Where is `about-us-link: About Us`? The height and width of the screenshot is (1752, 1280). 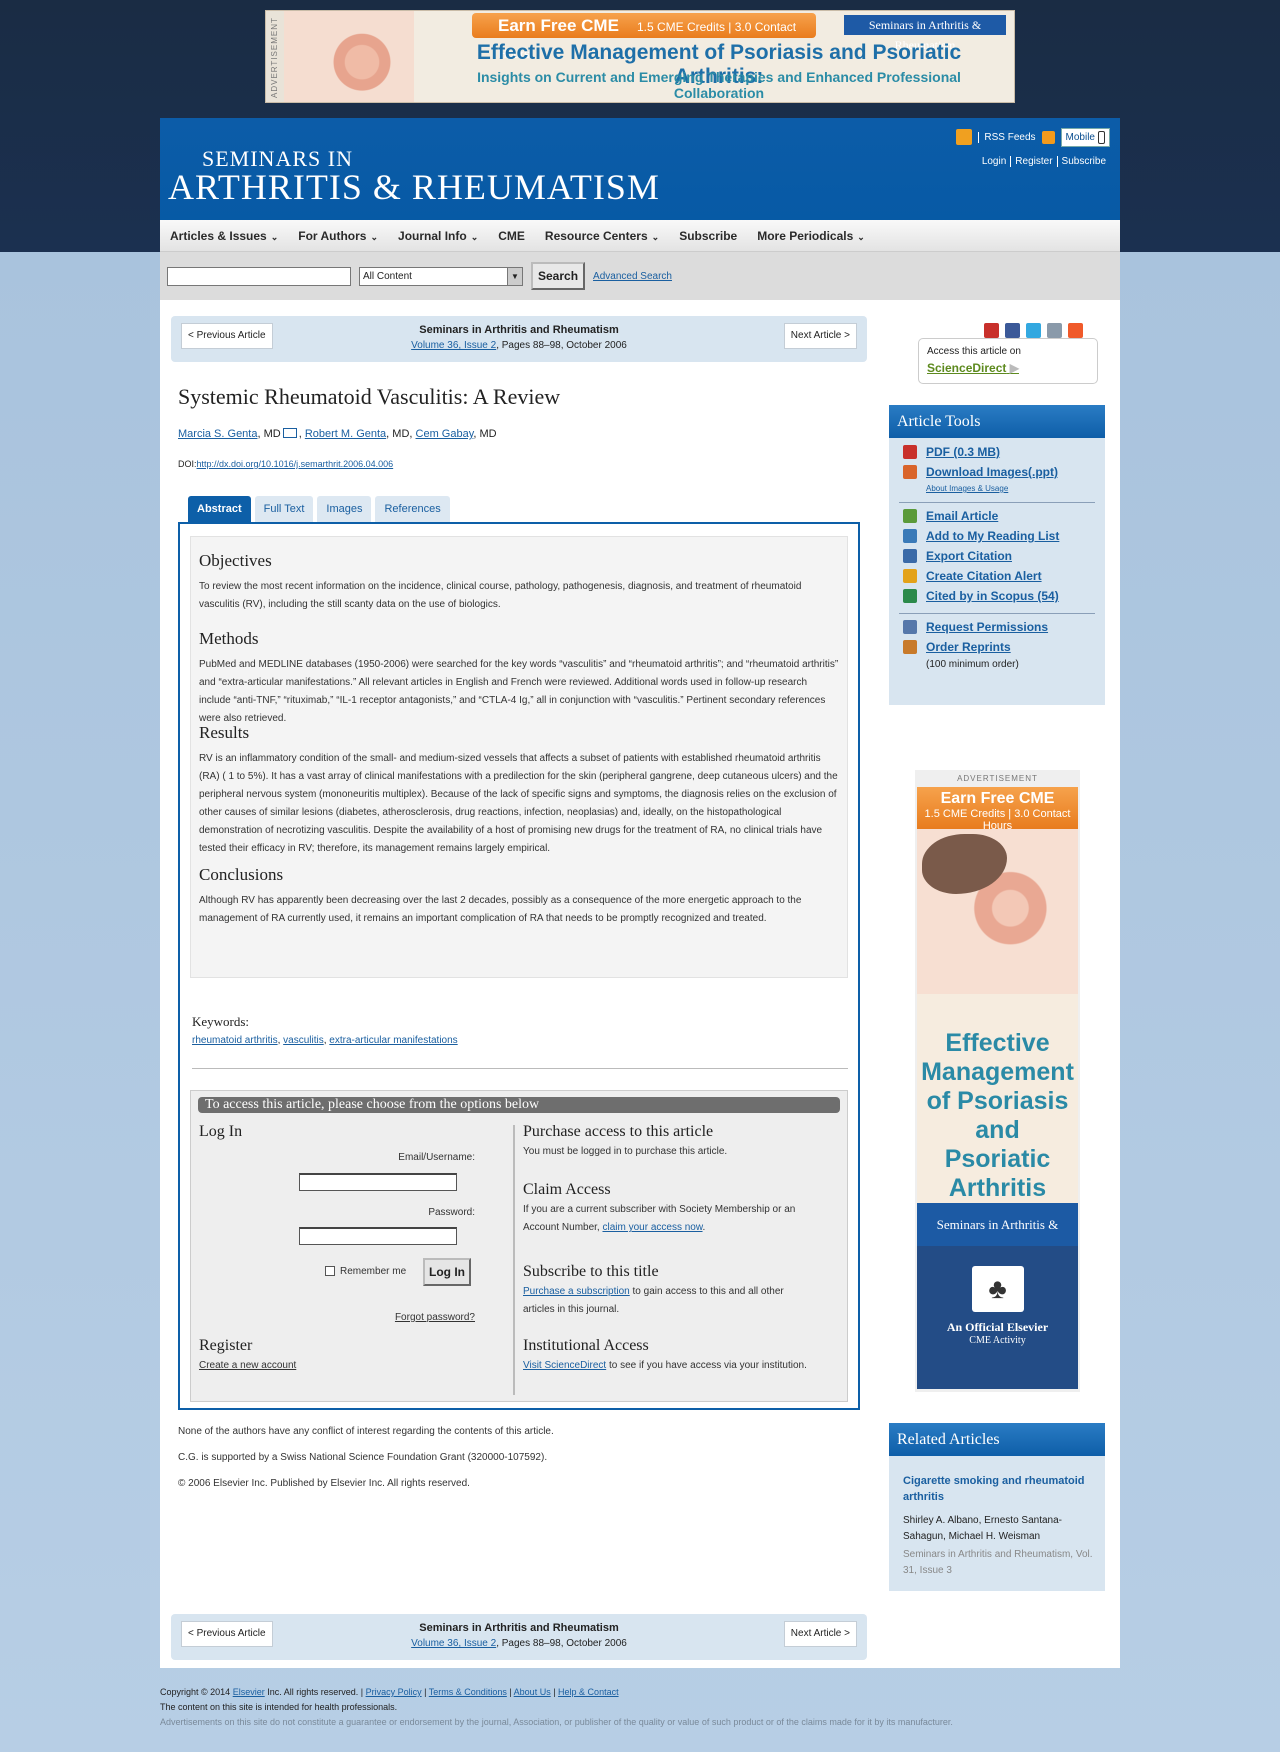
about-us-link: About Us is located at coordinates (532, 1692).